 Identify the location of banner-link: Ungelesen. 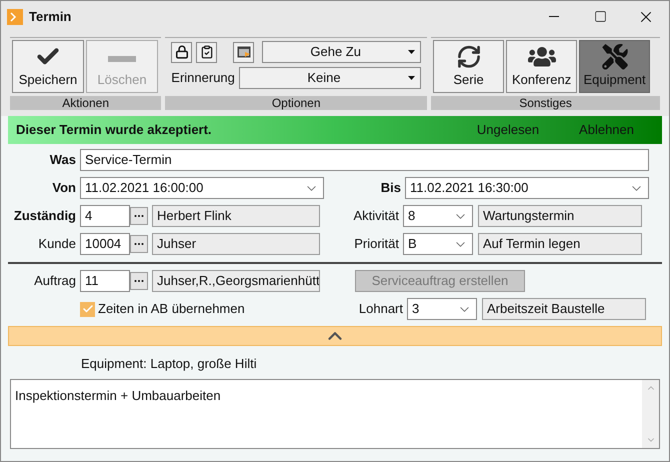
(508, 130).